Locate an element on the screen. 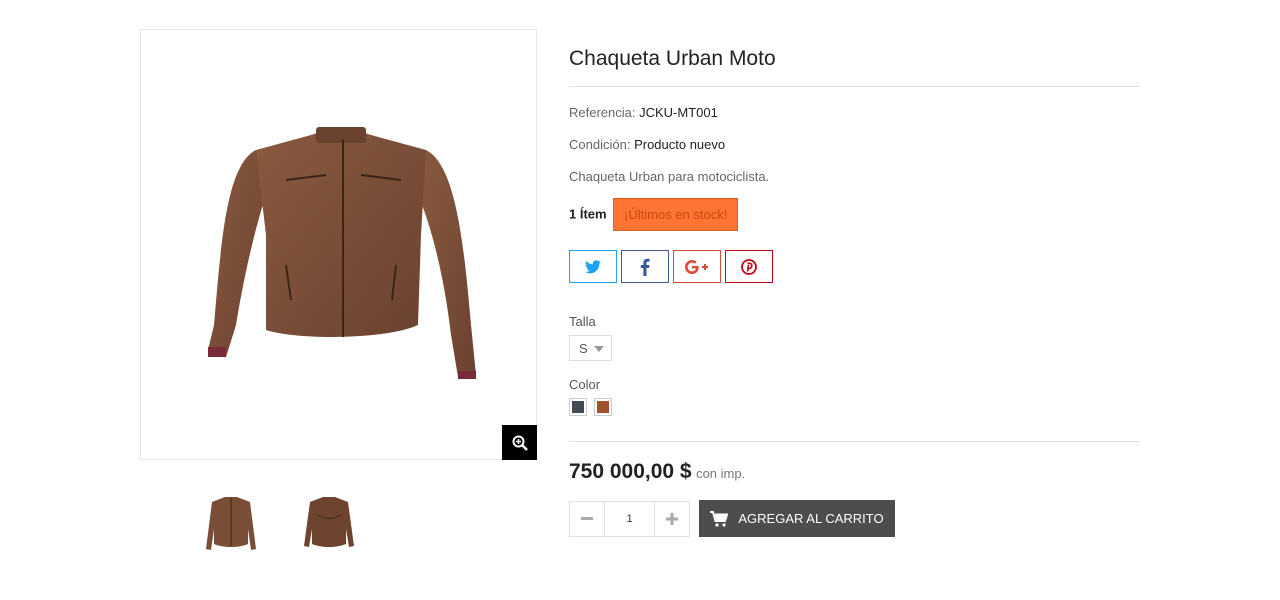 Image resolution: width=1280 pixels, height=600 pixels. stock-row: 1 Ítem ¡Últimos en stock! is located at coordinates (854, 214).